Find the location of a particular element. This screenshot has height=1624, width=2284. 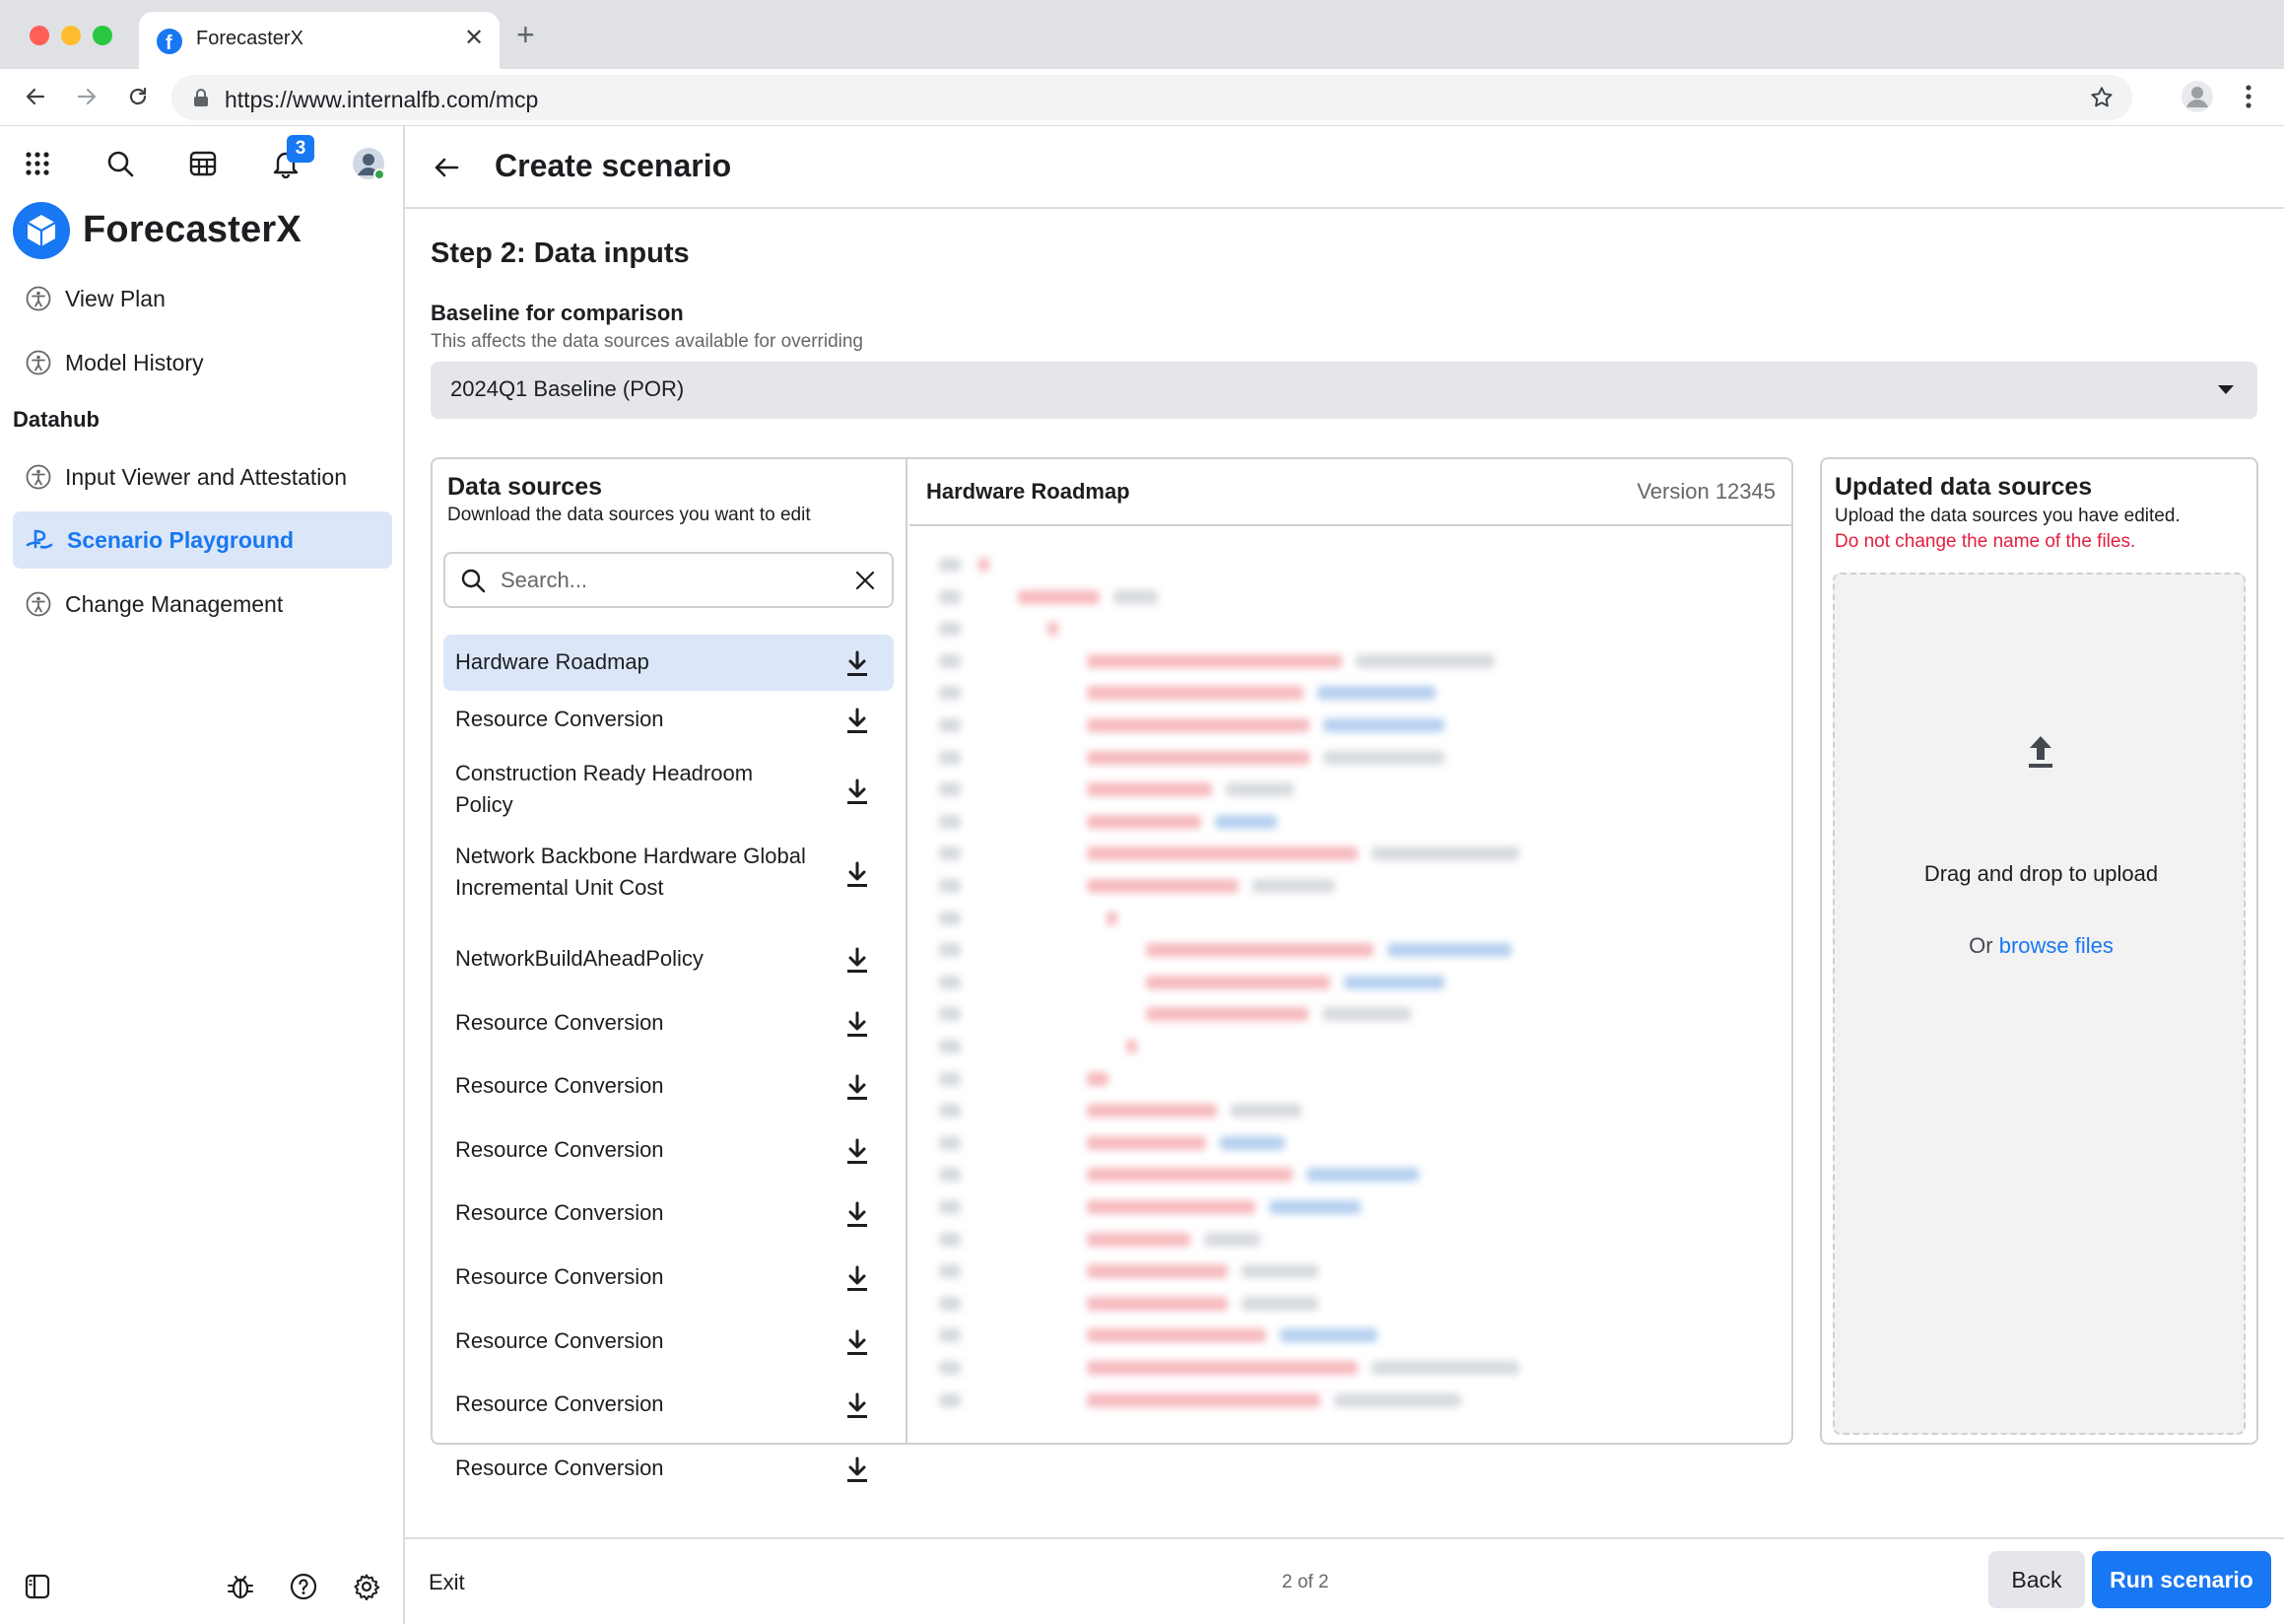

nav-item-scenario-playground: Scenario Playground is located at coordinates (203, 540).